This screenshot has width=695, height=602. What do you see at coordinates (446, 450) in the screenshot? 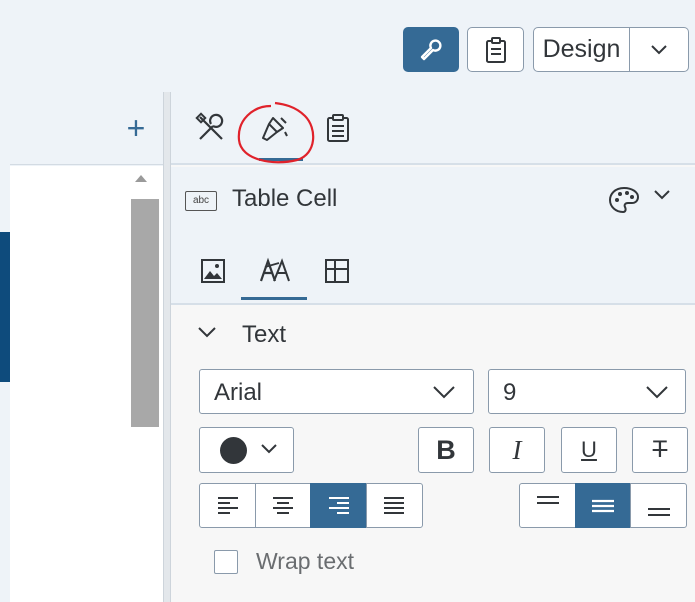
I see `bold-button: B` at bounding box center [446, 450].